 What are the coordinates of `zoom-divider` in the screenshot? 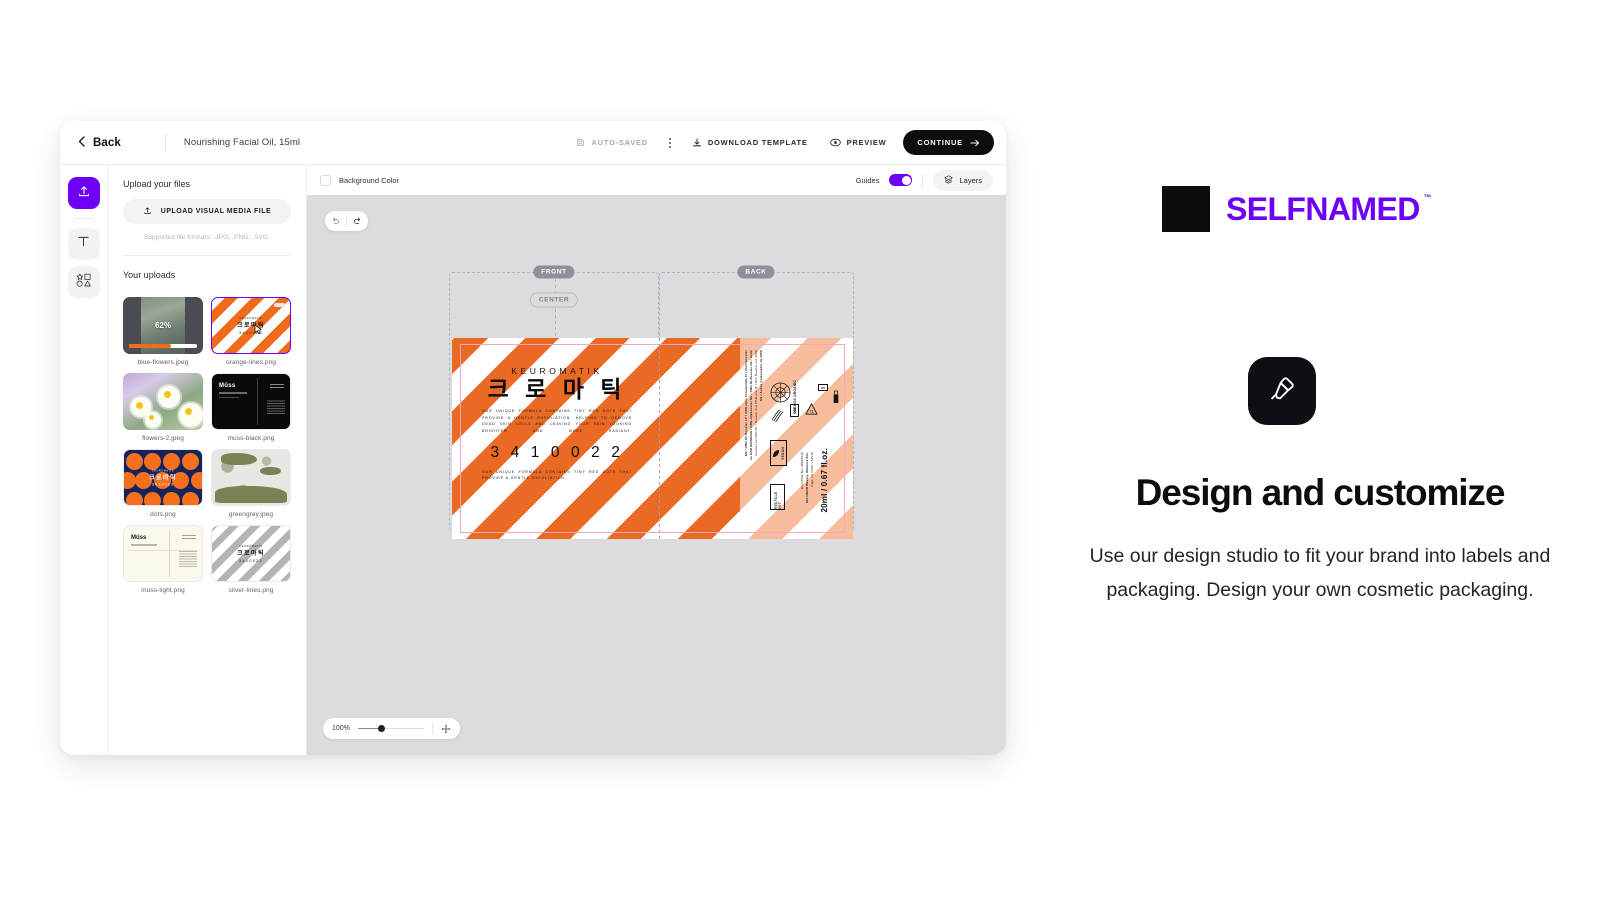 It's located at (432, 728).